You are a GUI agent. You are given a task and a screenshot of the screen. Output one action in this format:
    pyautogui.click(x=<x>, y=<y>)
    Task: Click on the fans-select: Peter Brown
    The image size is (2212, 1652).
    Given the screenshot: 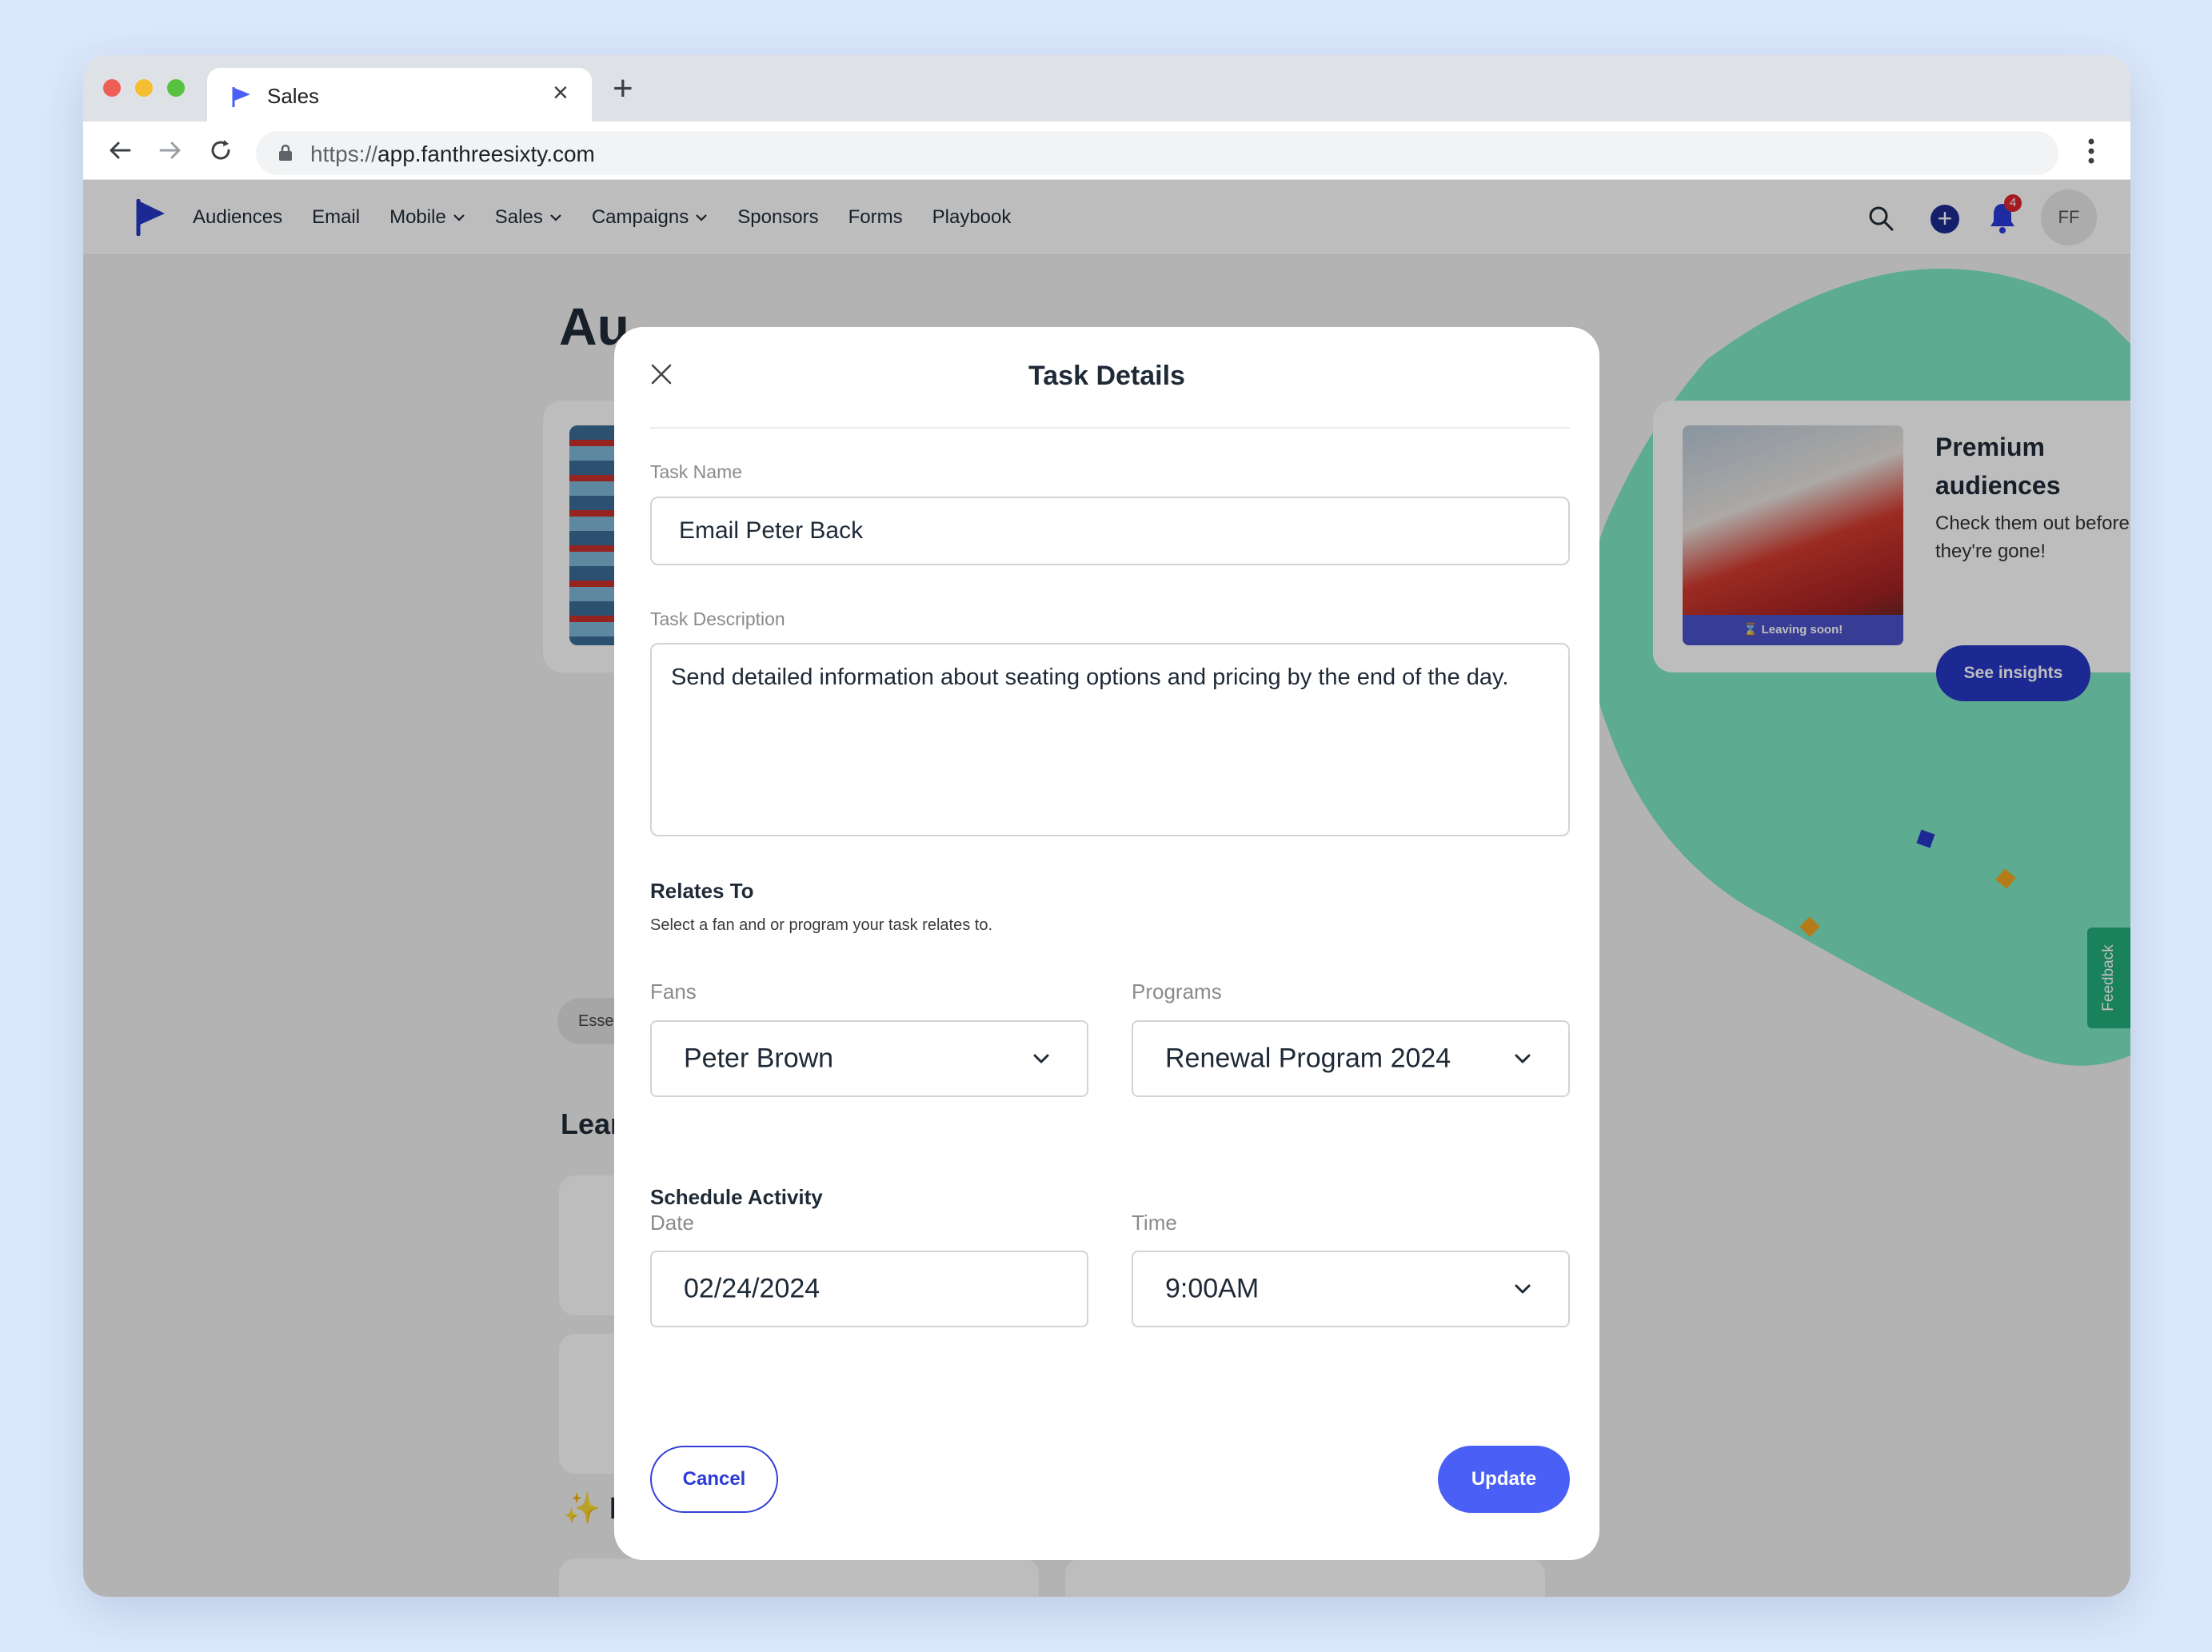 What is the action you would take?
    pyautogui.click(x=869, y=1058)
    